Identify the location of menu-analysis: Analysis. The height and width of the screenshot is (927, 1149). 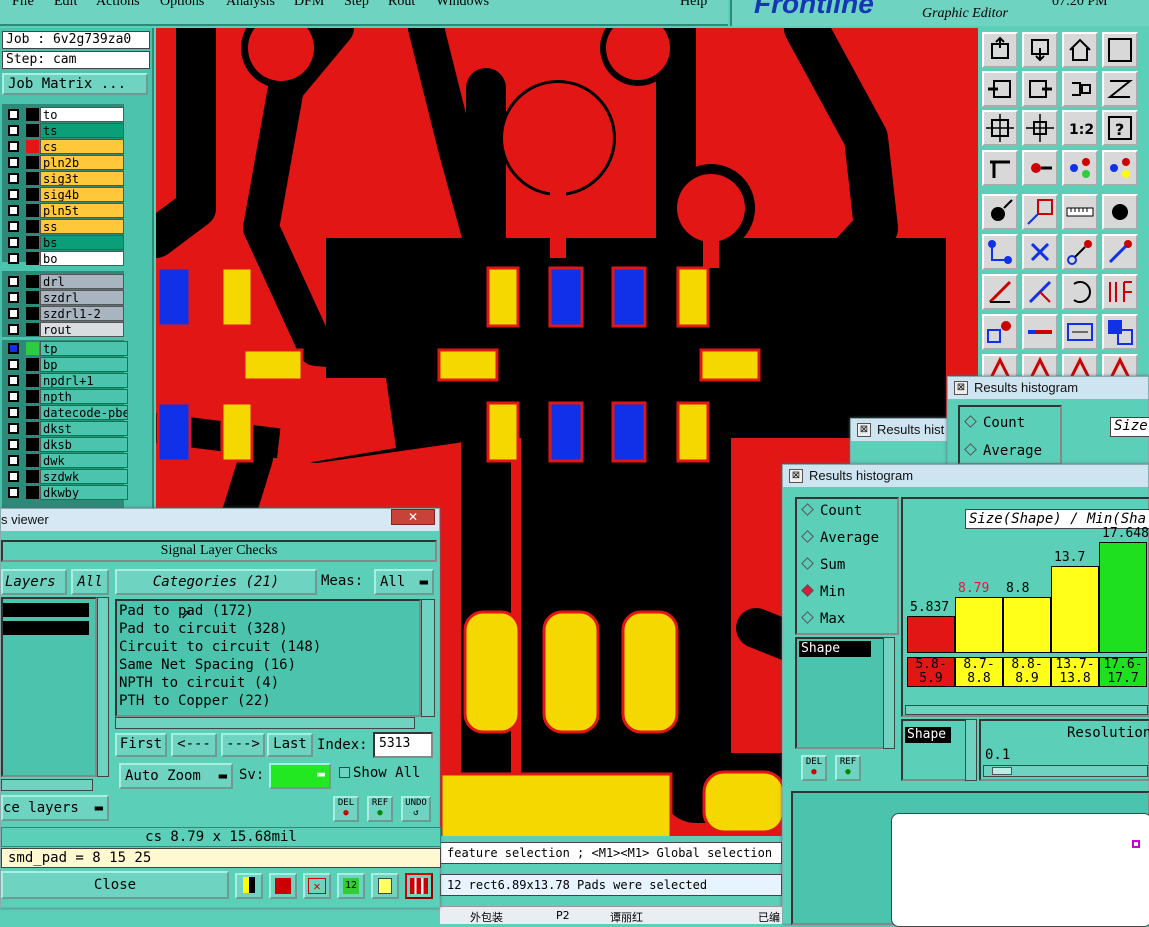
(250, 5).